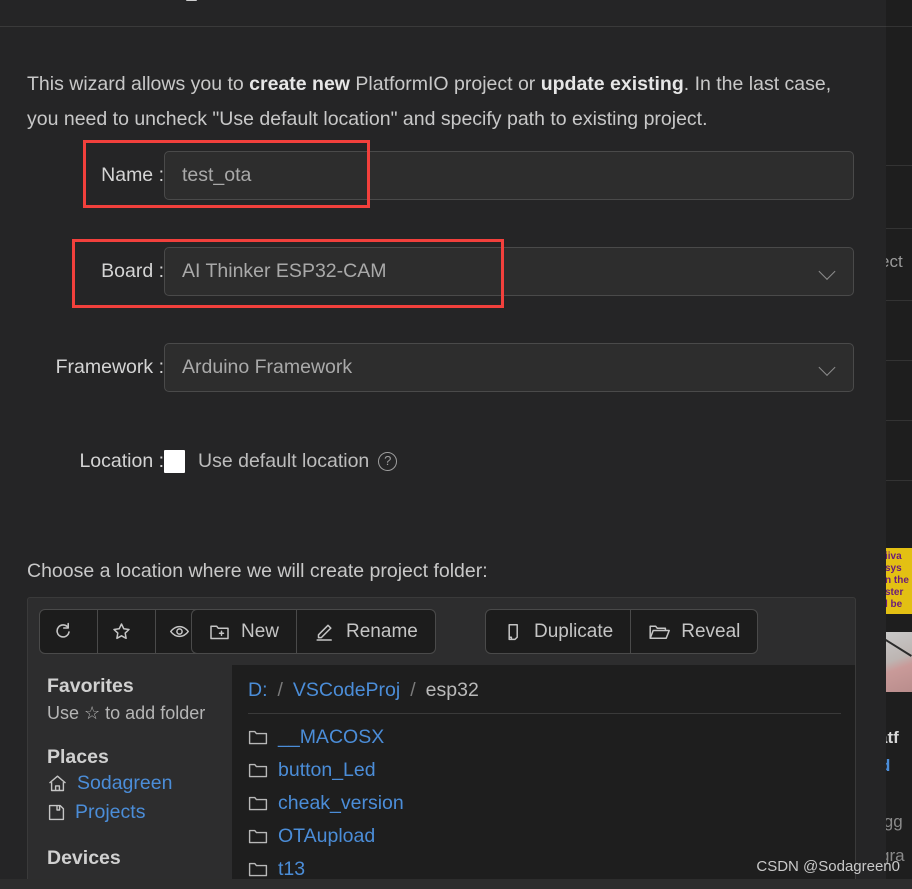 The height and width of the screenshot is (889, 912). Describe the element at coordinates (441, 631) in the screenshot. I see `file-browser-toolbar: New Rename Duplicate Reveal` at that location.